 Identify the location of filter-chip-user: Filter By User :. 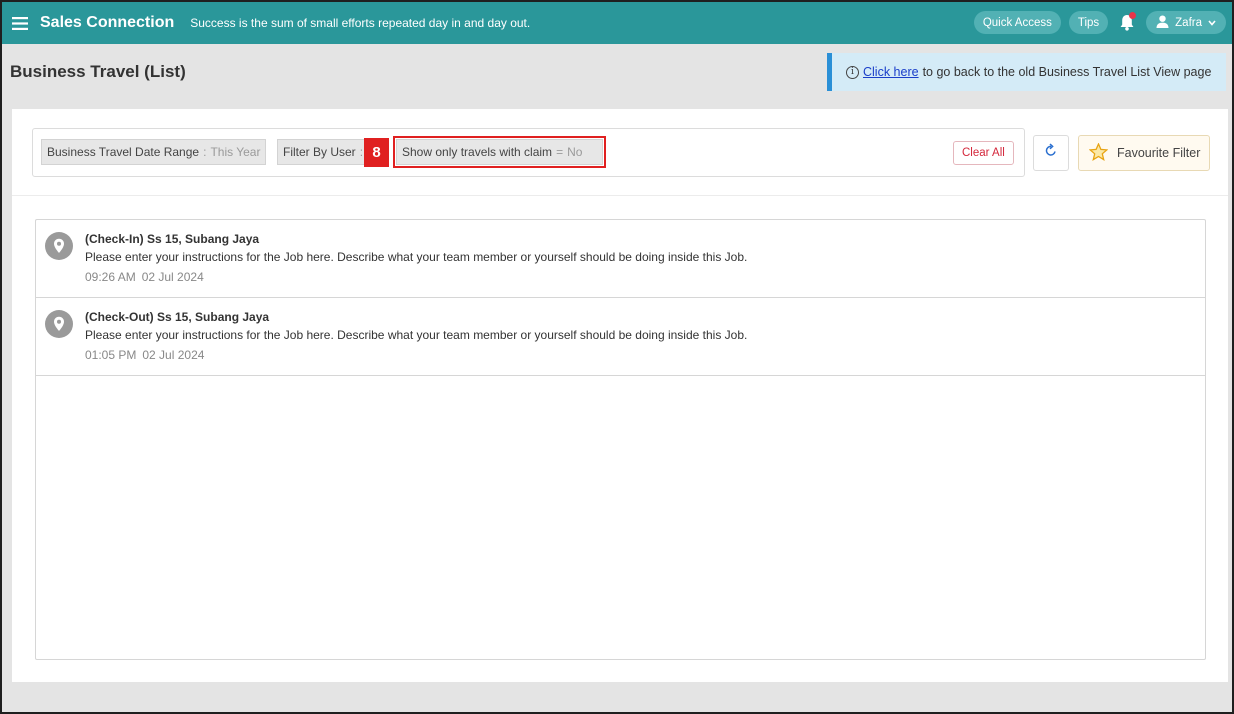
(327, 152).